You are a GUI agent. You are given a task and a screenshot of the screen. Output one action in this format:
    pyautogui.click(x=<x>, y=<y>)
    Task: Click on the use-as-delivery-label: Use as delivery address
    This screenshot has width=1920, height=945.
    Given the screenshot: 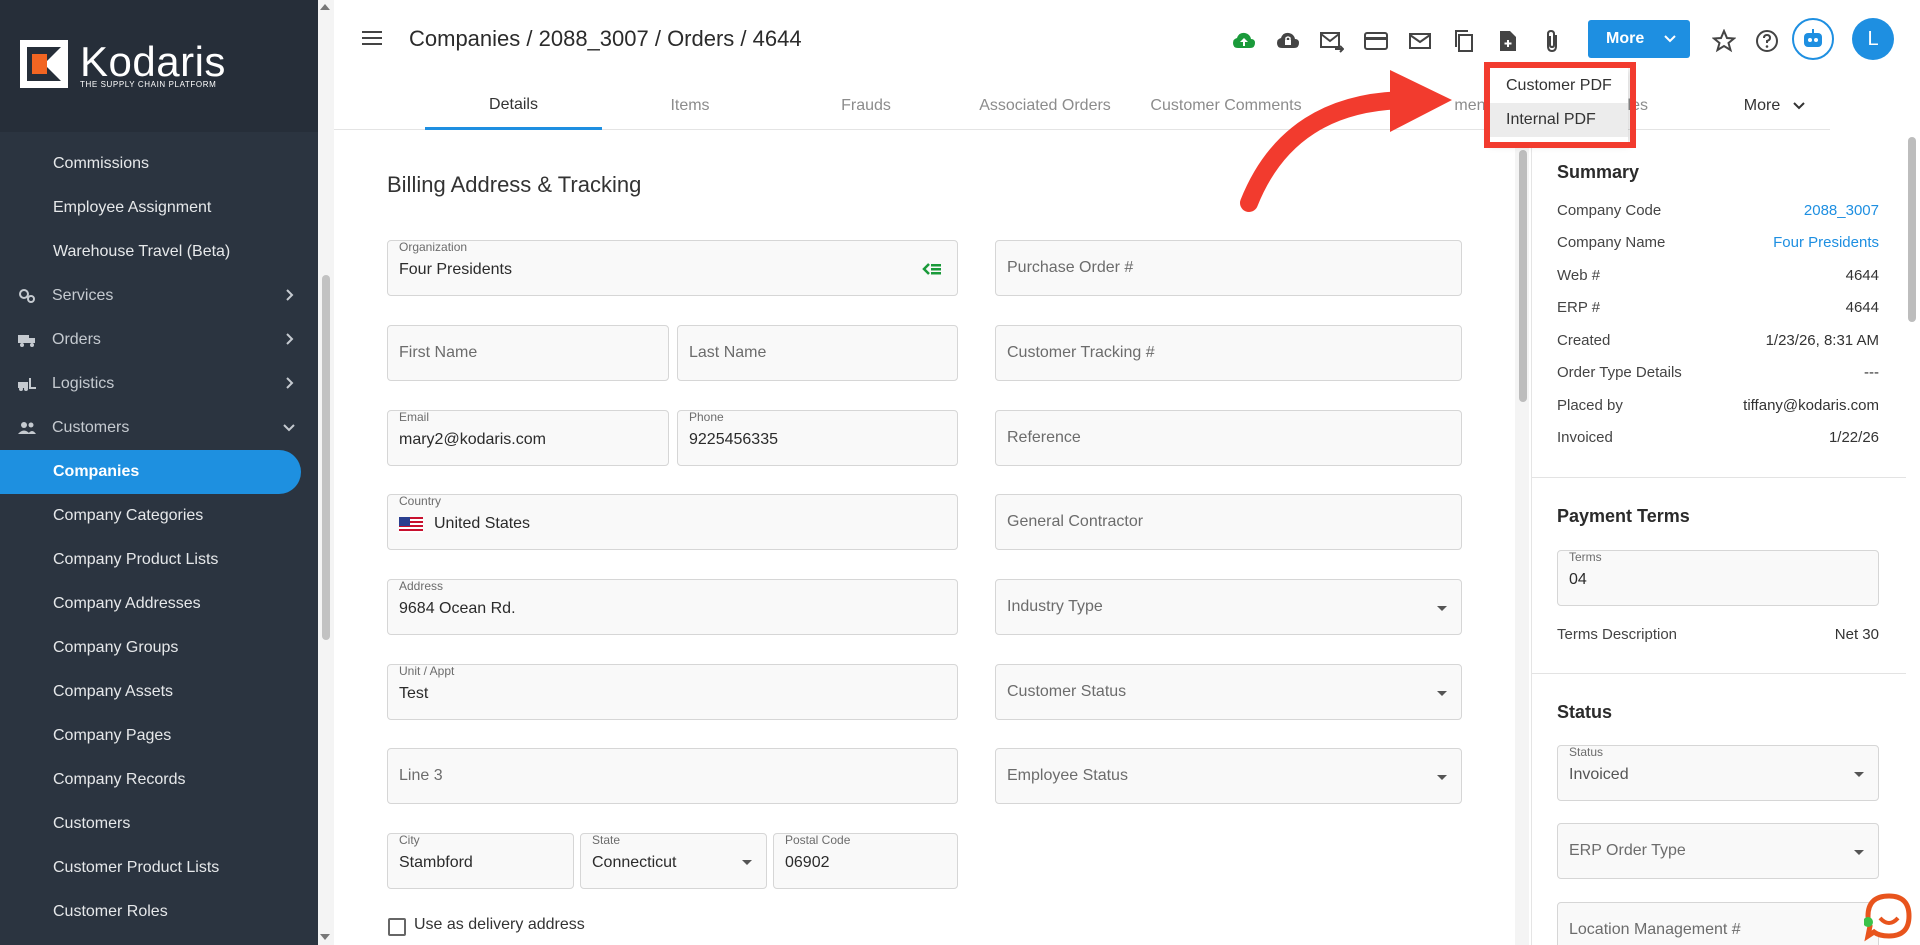 What is the action you would take?
    pyautogui.click(x=499, y=924)
    